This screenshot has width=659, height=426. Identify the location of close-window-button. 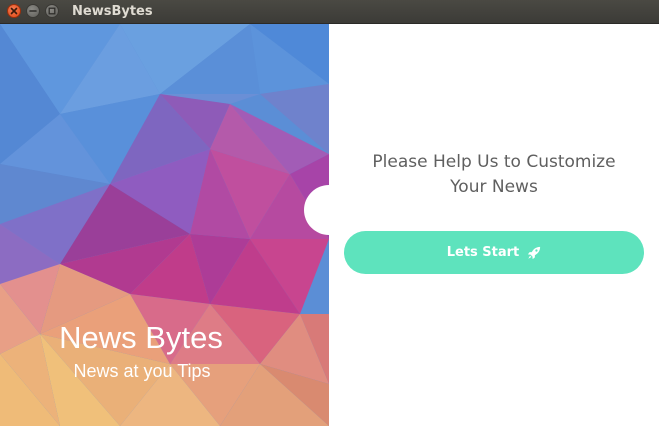
(14, 11).